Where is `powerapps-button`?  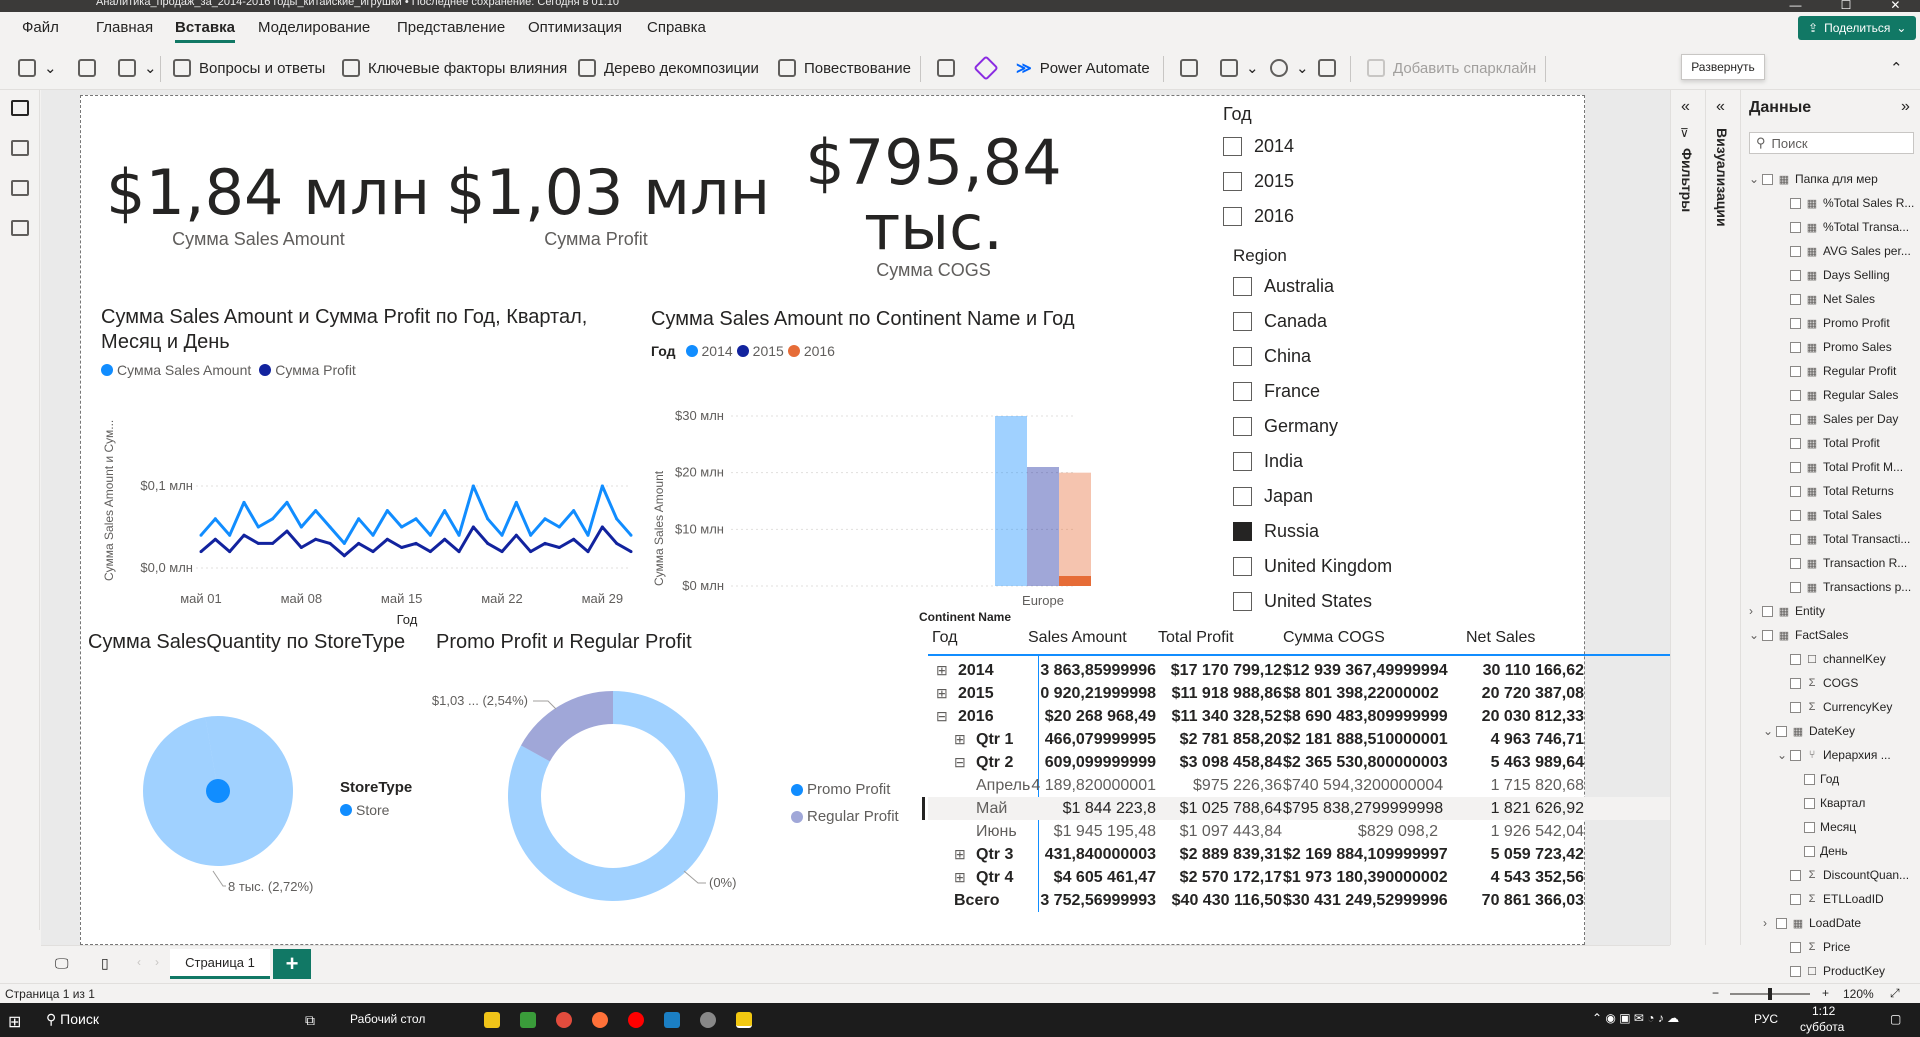
powerapps-button is located at coordinates (986, 68).